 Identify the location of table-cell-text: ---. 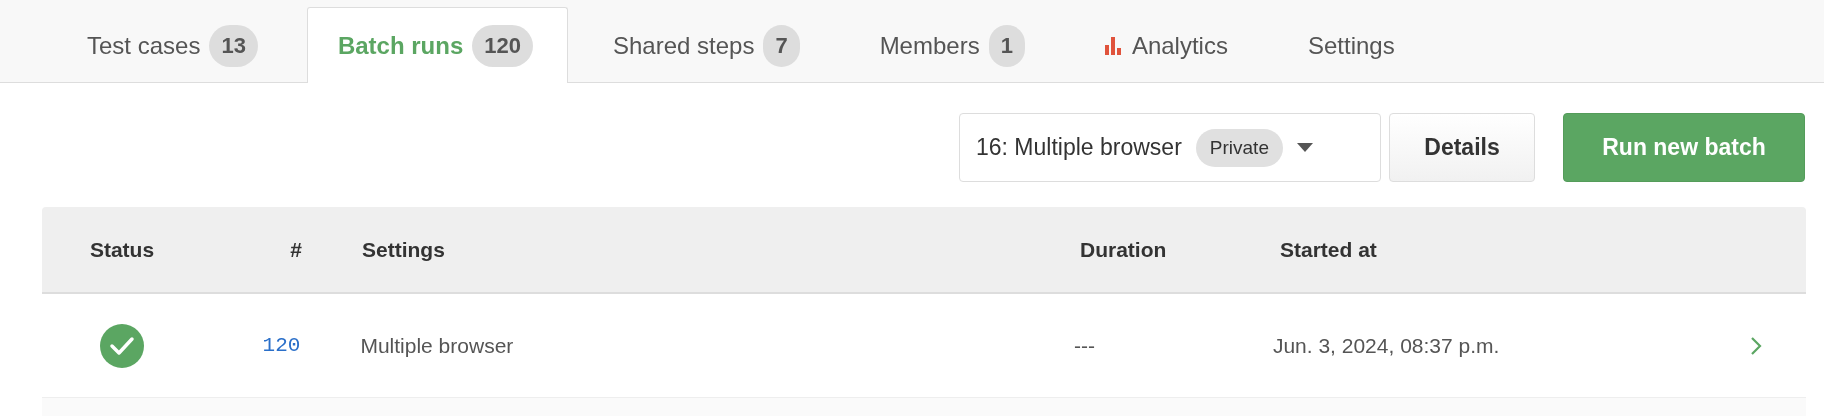
(1085, 345).